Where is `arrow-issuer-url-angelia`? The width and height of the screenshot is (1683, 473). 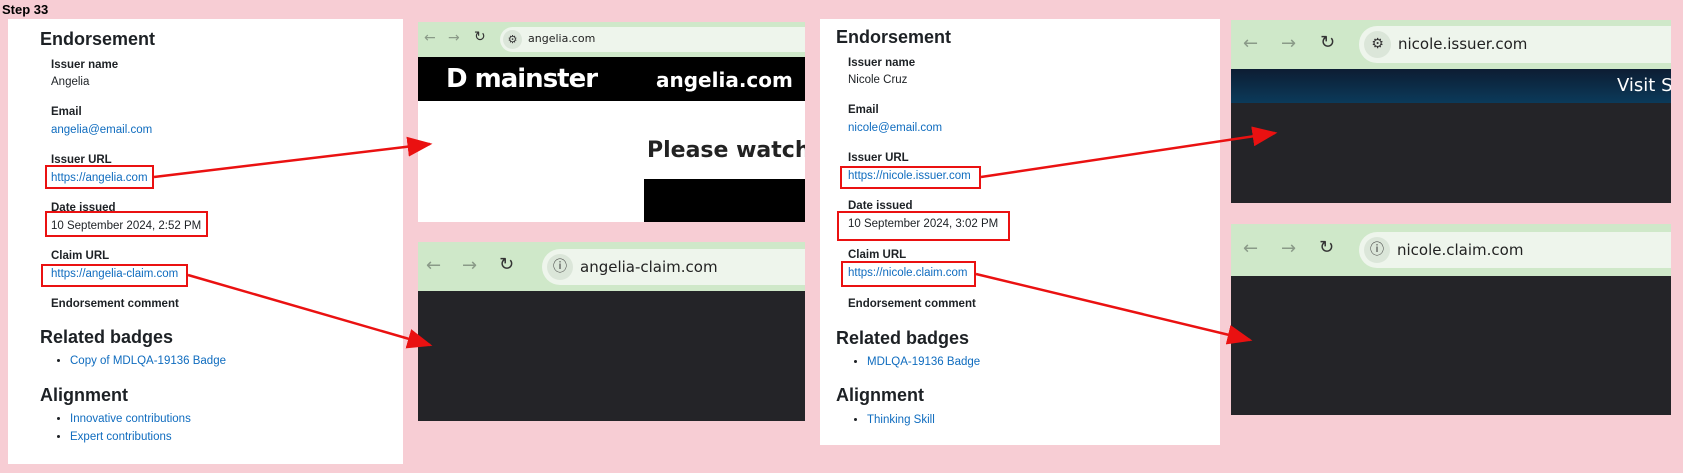
arrow-issuer-url-angelia is located at coordinates (293, 157).